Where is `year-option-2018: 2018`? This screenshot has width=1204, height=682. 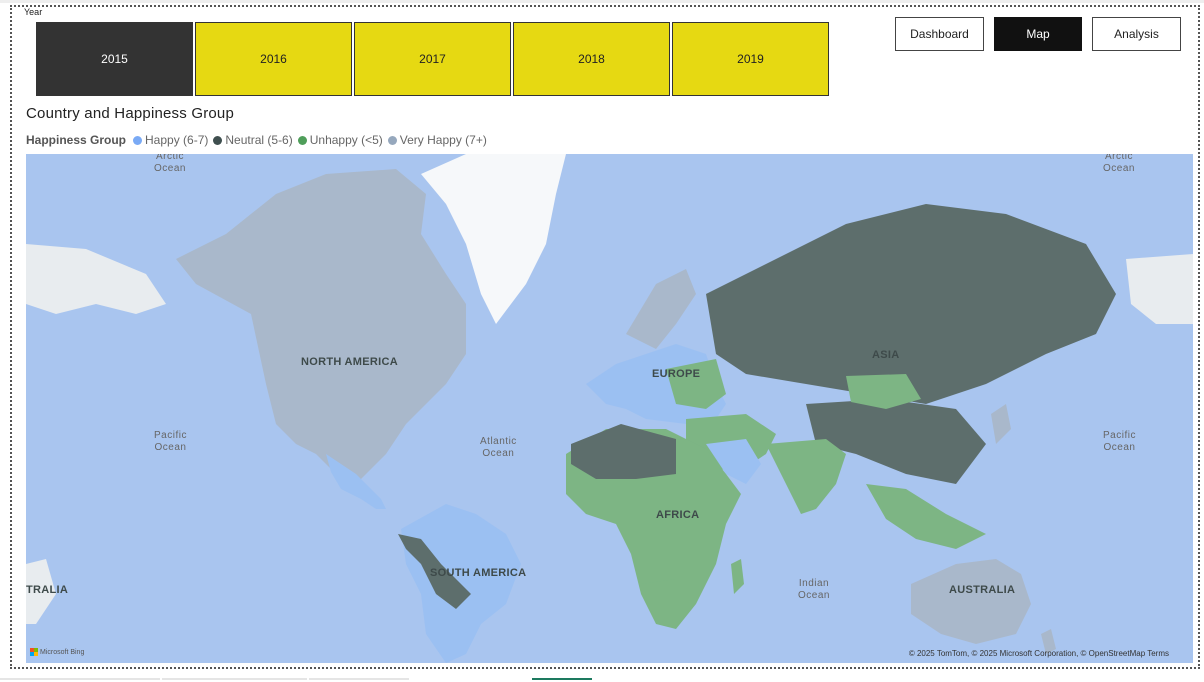
year-option-2018: 2018 is located at coordinates (591, 59).